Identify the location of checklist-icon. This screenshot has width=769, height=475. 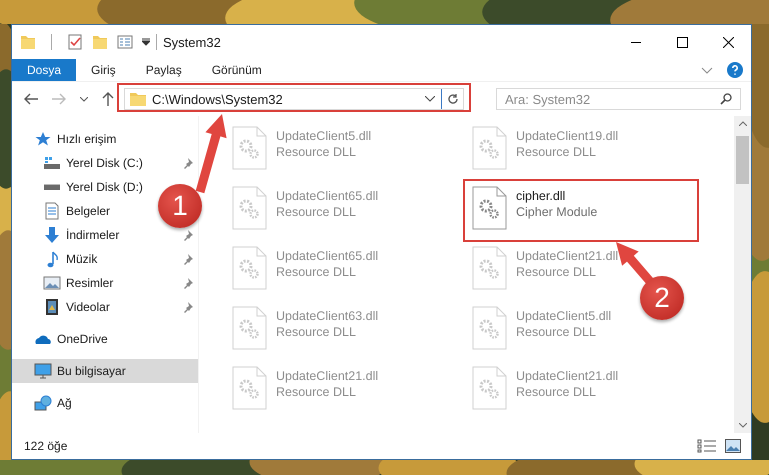
(75, 42).